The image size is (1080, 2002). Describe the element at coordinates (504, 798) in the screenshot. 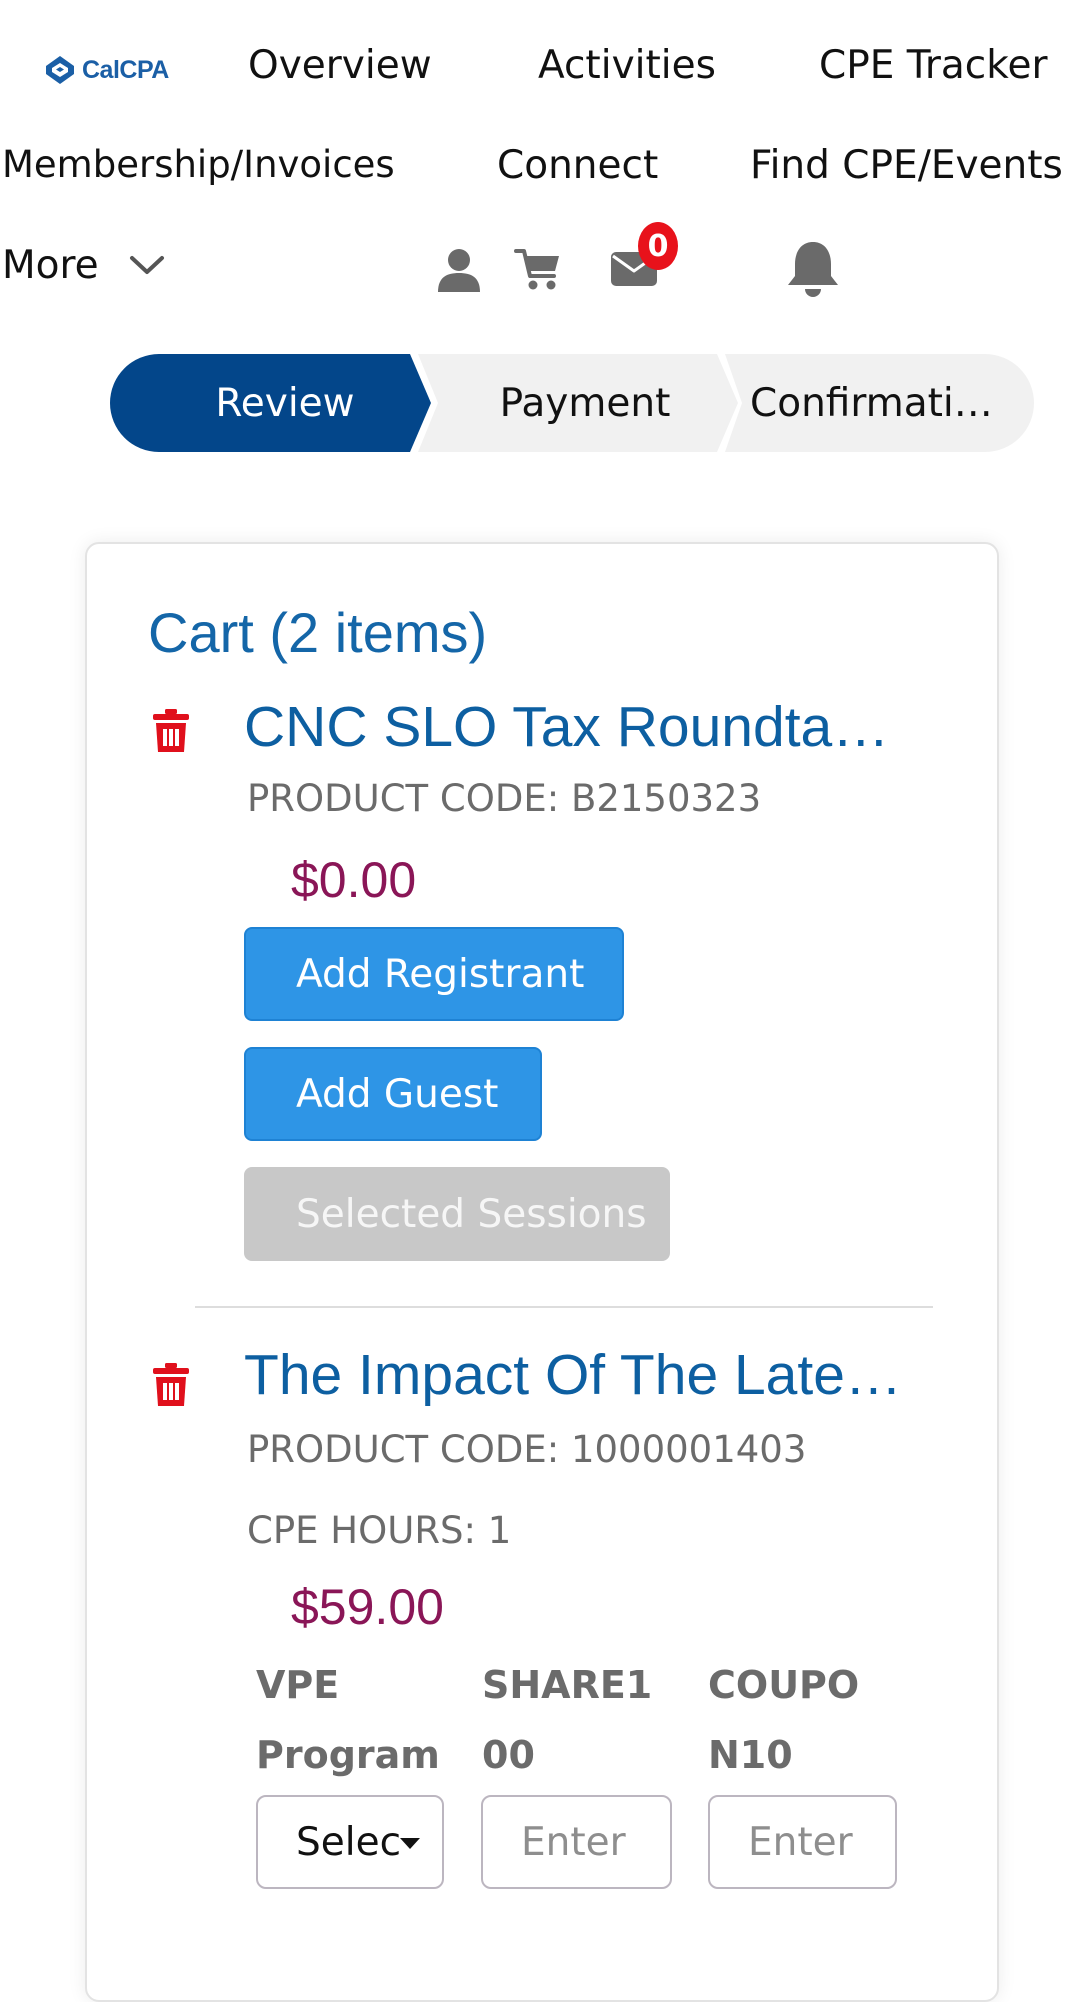

I see `product-code: PRODUCT CODE: B2150323` at that location.